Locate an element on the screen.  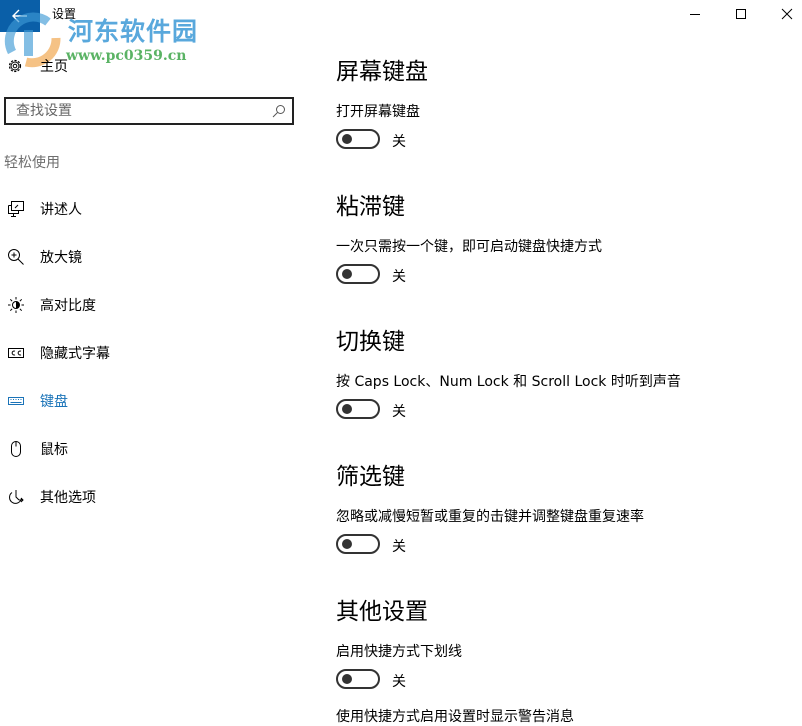
closed-captions-icon is located at coordinates (16, 353).